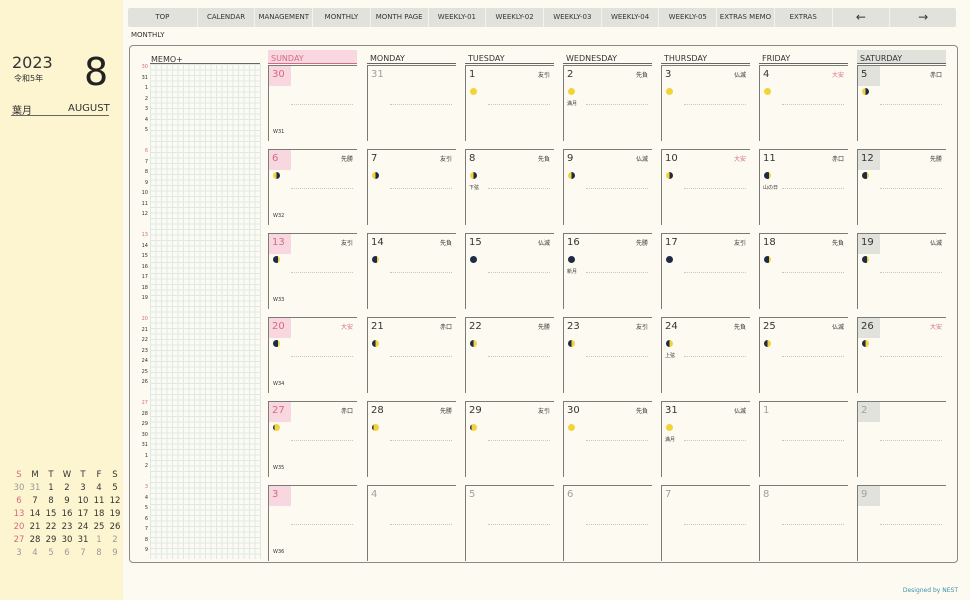  Describe the element at coordinates (99, 514) in the screenshot. I see `mini-calendar-day: 18` at that location.